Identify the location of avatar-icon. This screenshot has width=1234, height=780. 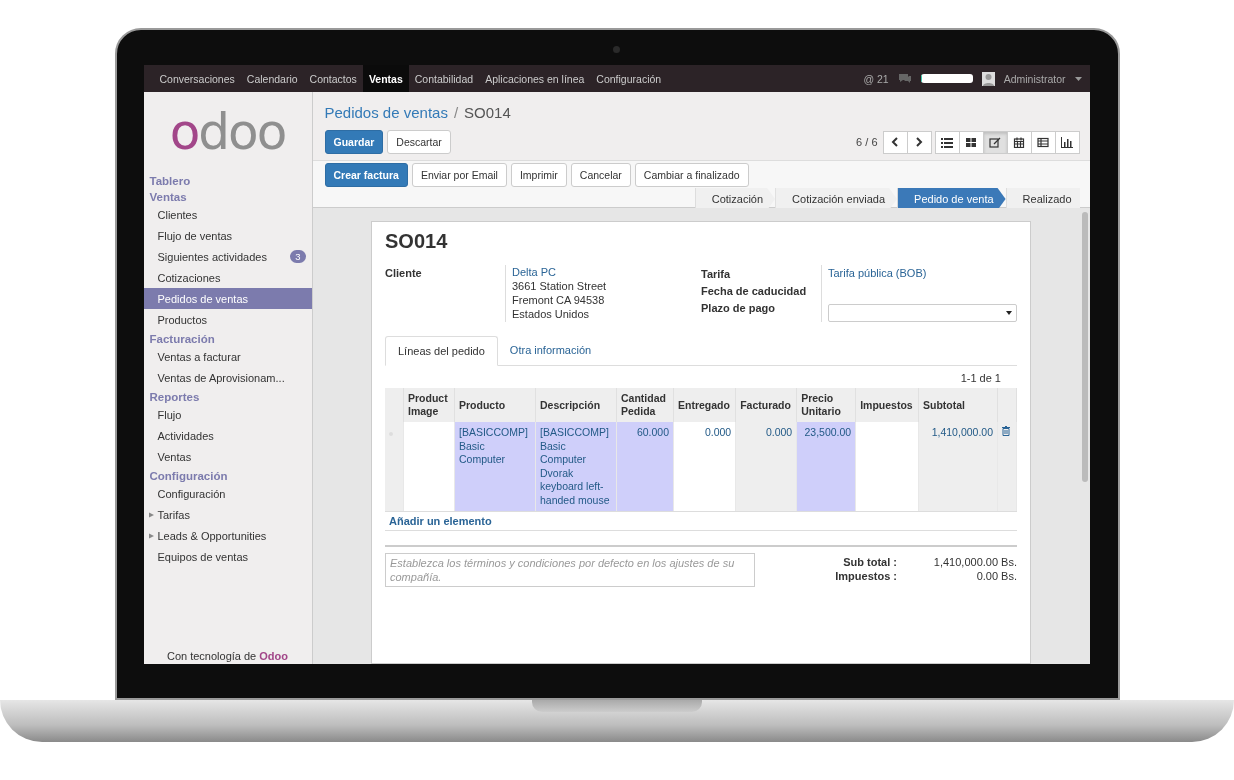
(988, 78).